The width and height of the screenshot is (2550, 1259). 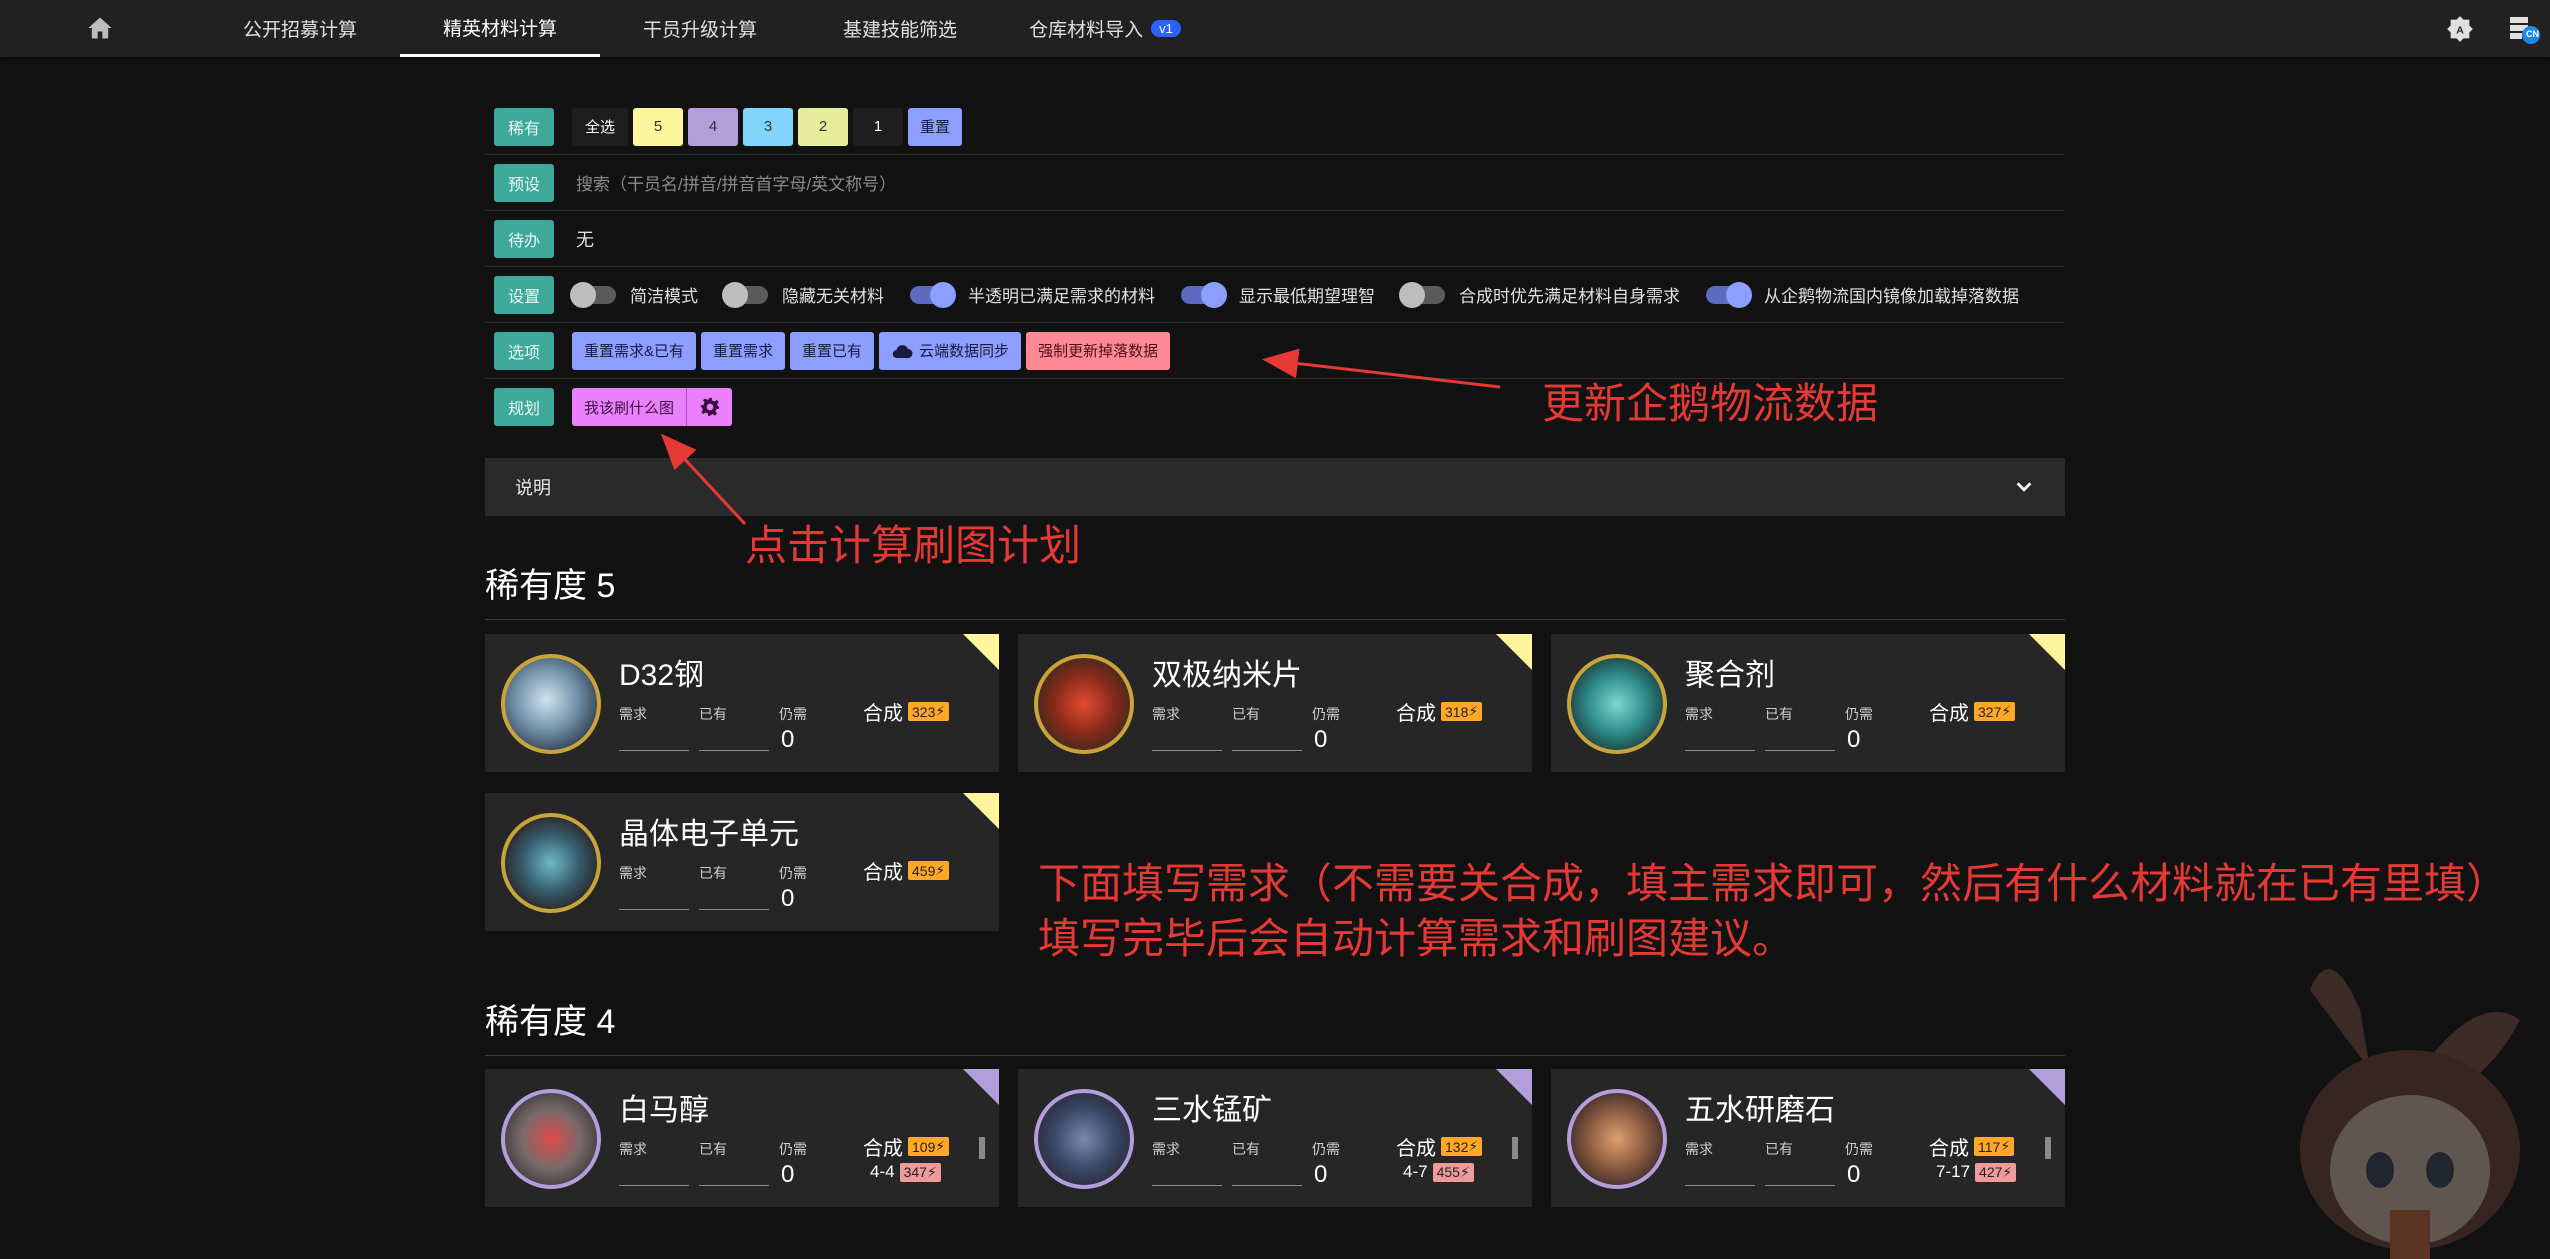 I want to click on material-card: 双极纳米片 需求 已有 仍需 0 合成 318 ⚡, so click(x=1275, y=703).